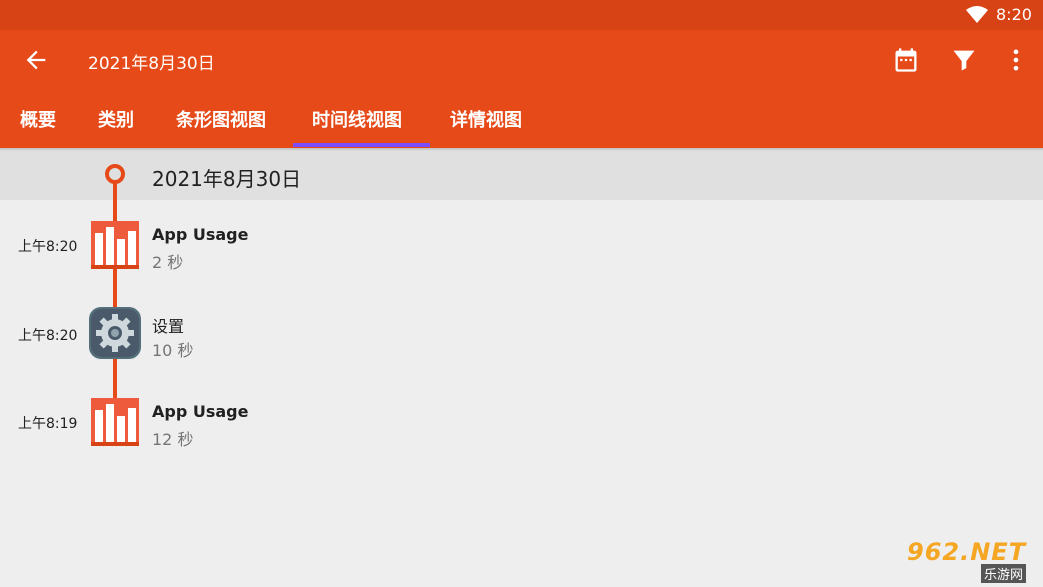 The image size is (1043, 587). What do you see at coordinates (1014, 14) in the screenshot?
I see `status-time: 8:20` at bounding box center [1014, 14].